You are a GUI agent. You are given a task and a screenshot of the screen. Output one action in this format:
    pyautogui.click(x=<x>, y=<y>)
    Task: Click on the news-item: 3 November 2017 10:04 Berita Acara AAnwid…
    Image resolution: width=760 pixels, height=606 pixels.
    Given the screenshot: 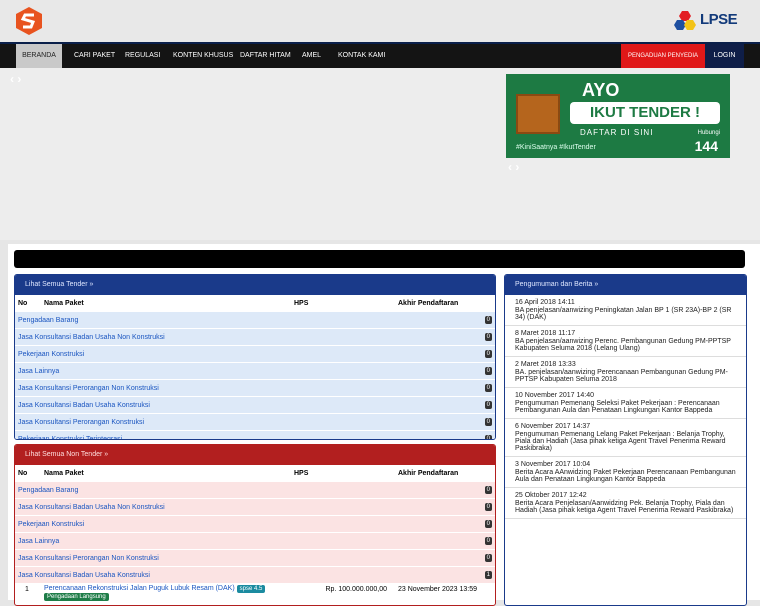 What is the action you would take?
    pyautogui.click(x=625, y=472)
    